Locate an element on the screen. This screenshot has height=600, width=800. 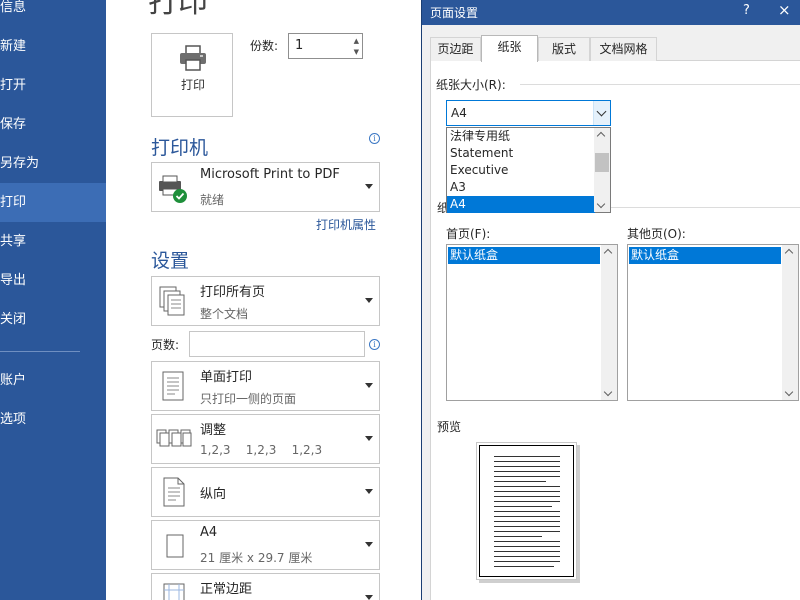
list-item: Statement is located at coordinates (521, 153).